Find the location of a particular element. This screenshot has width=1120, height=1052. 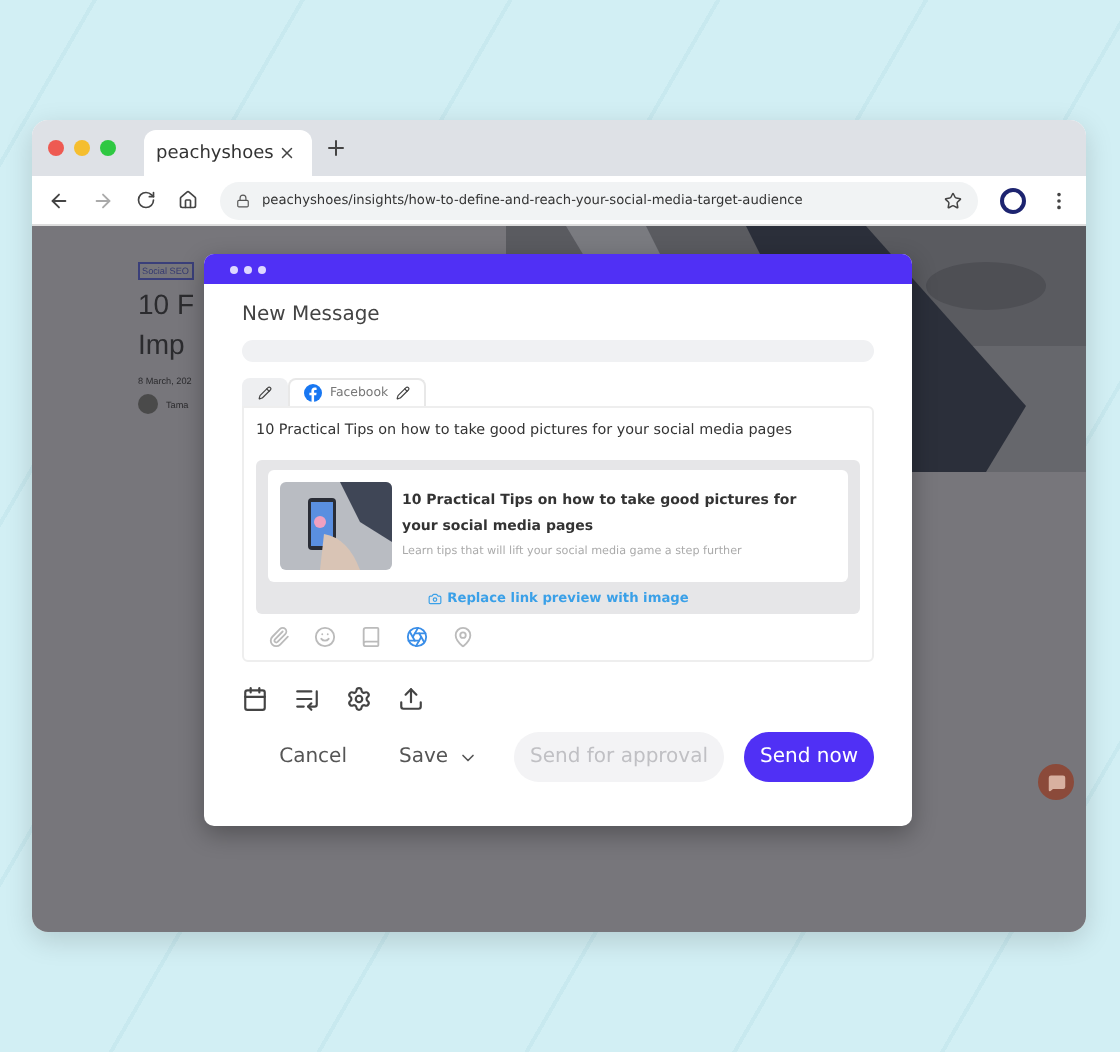

upload-icon is located at coordinates (411, 699).